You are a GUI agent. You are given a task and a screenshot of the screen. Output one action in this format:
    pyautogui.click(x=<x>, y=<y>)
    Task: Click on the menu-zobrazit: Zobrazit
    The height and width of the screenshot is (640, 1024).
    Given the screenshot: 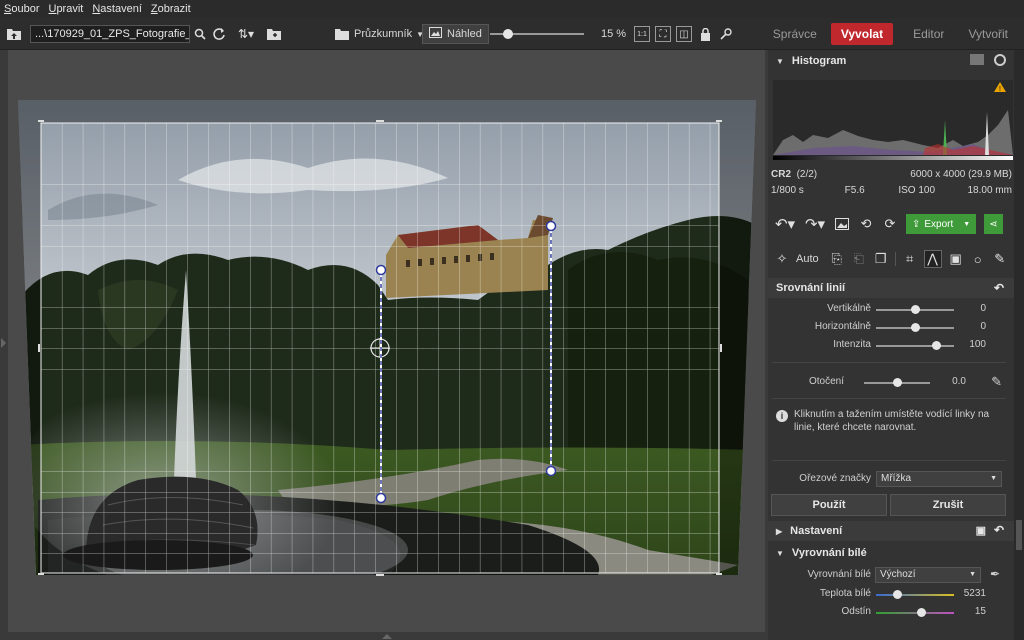 What is the action you would take?
    pyautogui.click(x=171, y=9)
    